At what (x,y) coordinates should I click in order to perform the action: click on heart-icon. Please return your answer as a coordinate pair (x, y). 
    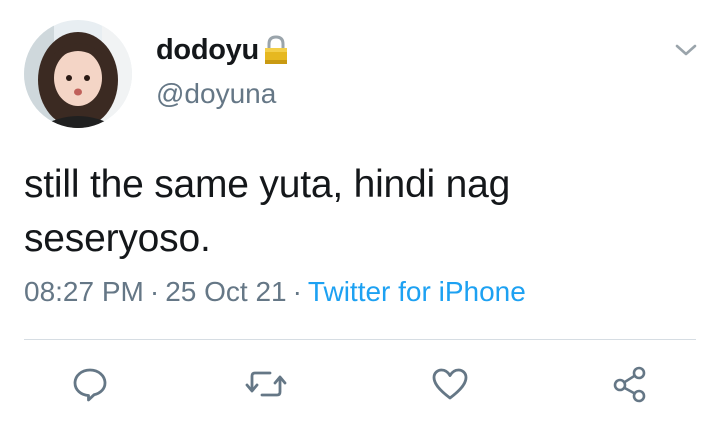
    Looking at the image, I should click on (450, 384).